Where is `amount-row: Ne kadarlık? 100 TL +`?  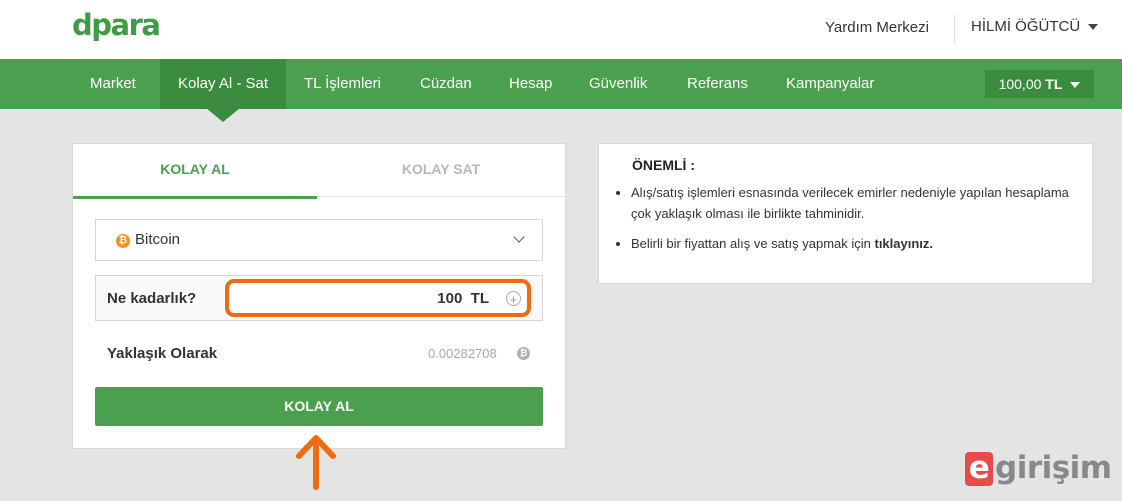
amount-row: Ne kadarlık? 100 TL + is located at coordinates (319, 298).